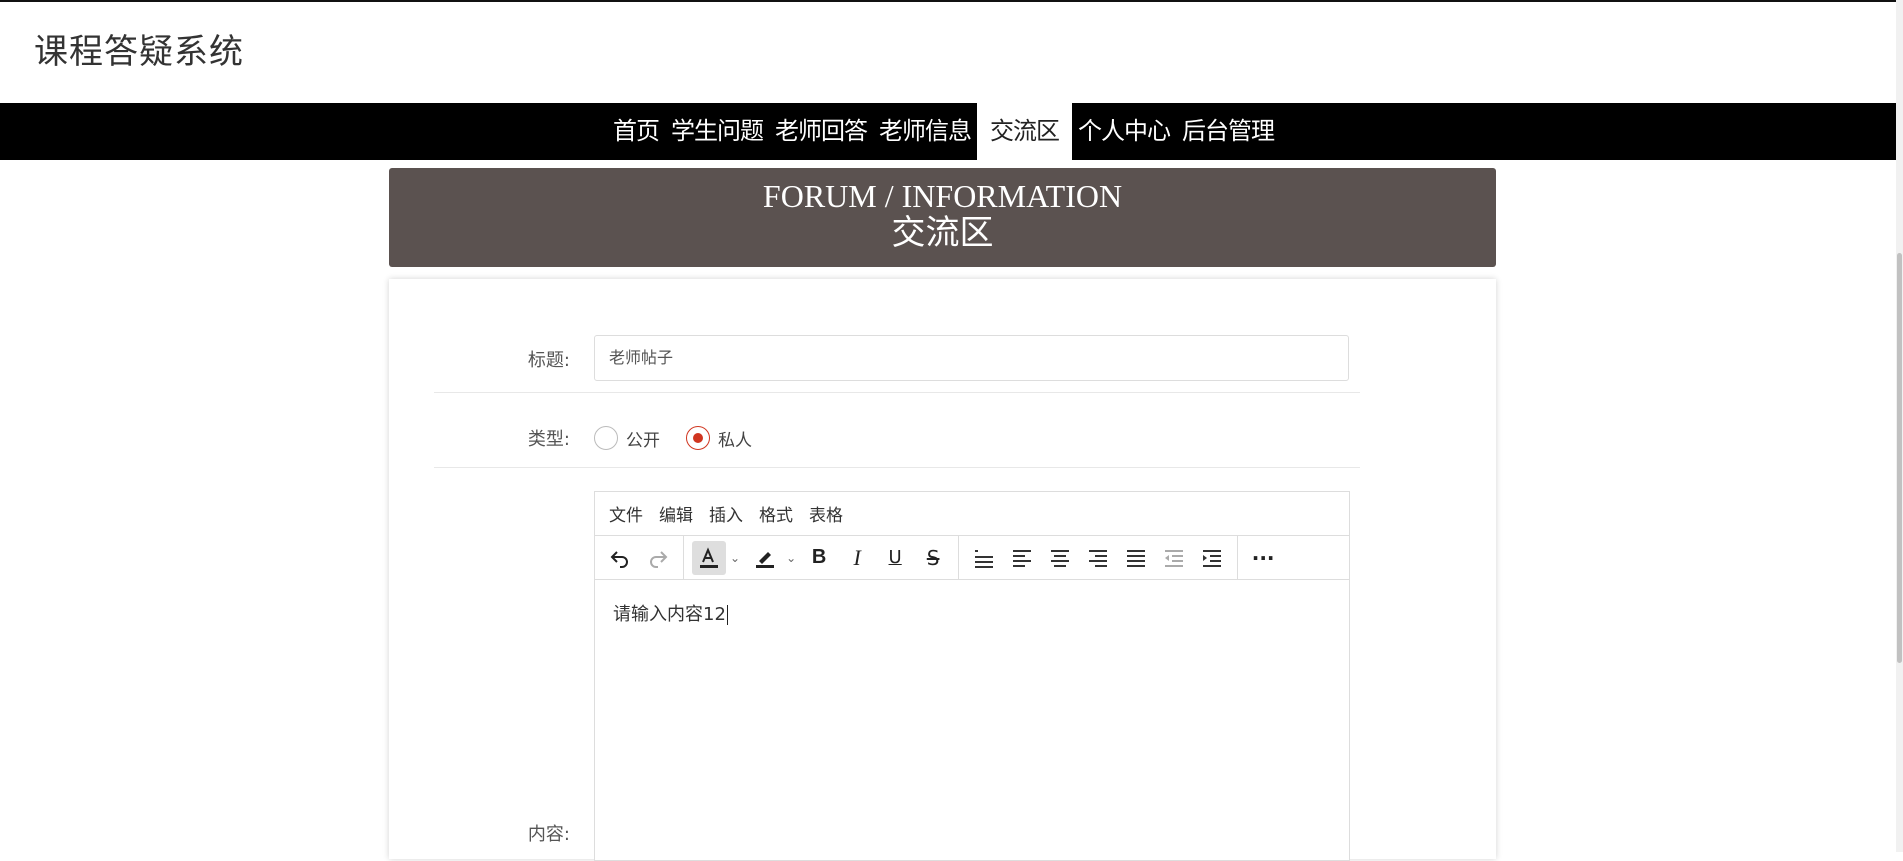  I want to click on menu-edit: 编辑, so click(676, 513).